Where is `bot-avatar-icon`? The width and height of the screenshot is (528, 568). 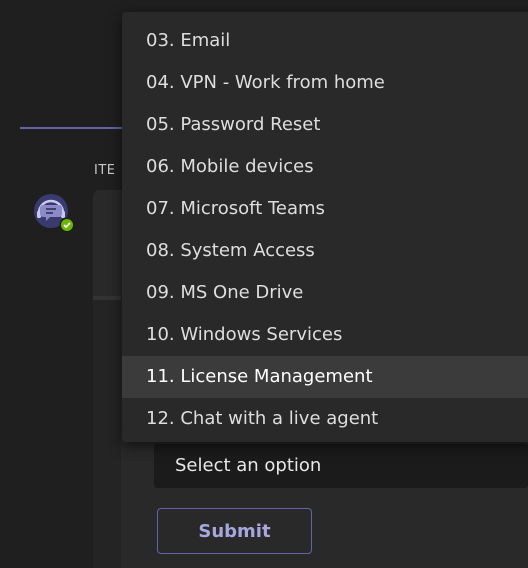
bot-avatar-icon is located at coordinates (54, 213).